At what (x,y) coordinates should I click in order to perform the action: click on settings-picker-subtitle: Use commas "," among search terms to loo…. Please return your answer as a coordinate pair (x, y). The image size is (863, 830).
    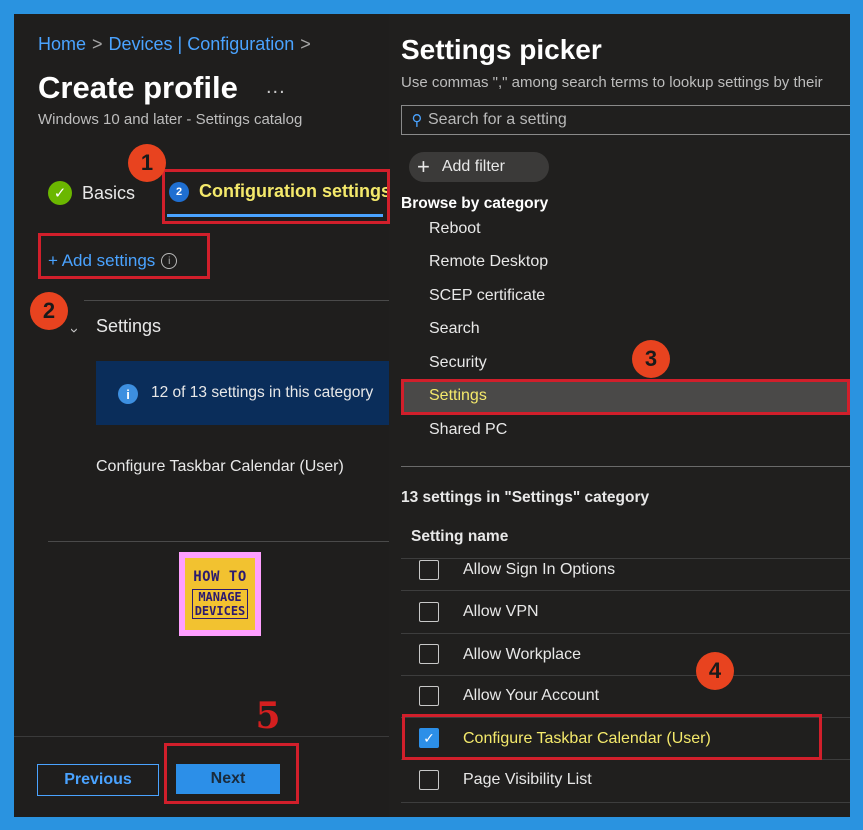
    Looking at the image, I should click on (612, 82).